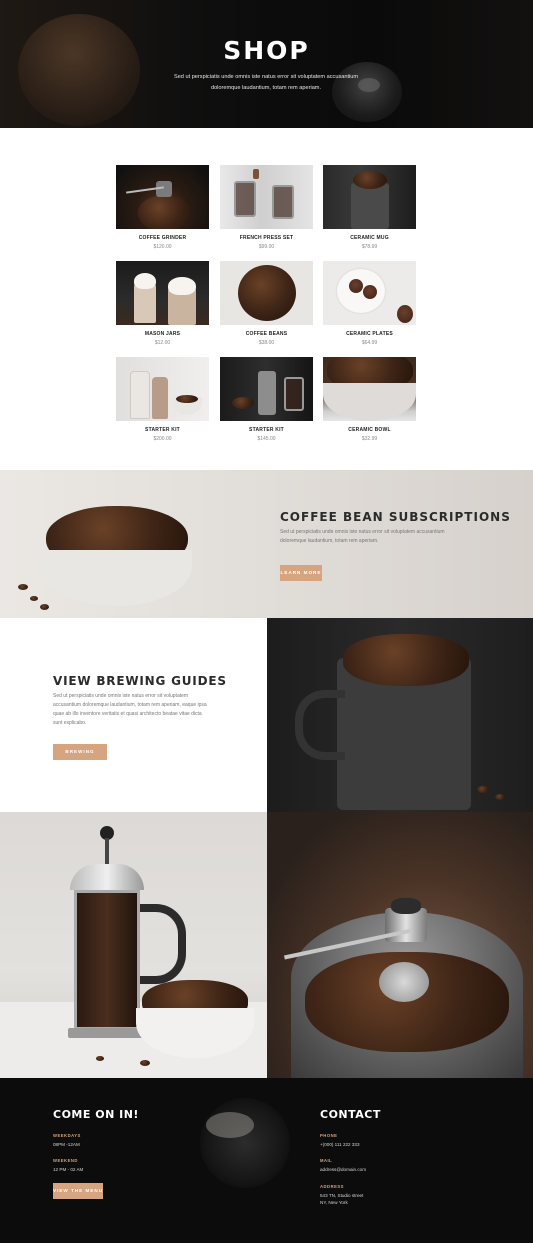  Describe the element at coordinates (350, 1114) in the screenshot. I see `contact-title: CONTACT` at that location.